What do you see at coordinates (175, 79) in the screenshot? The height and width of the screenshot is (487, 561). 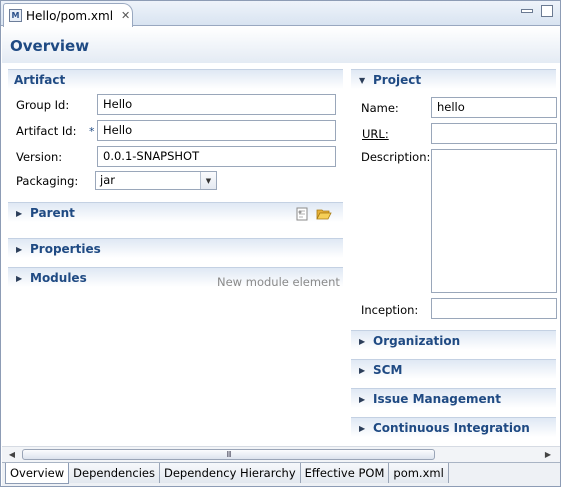 I see `artifact-section-header: Artifact` at bounding box center [175, 79].